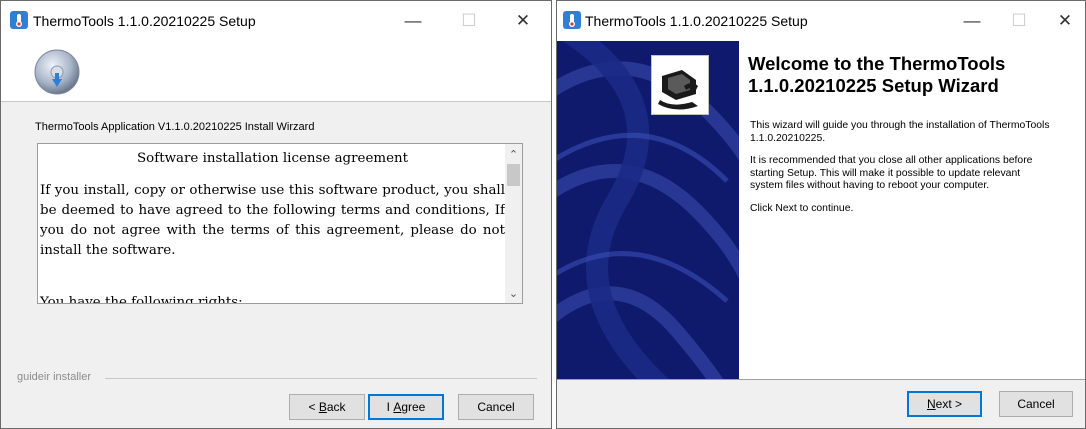 The image size is (1086, 429). Describe the element at coordinates (413, 407) in the screenshot. I see `agree-label-rest: gree` at that location.